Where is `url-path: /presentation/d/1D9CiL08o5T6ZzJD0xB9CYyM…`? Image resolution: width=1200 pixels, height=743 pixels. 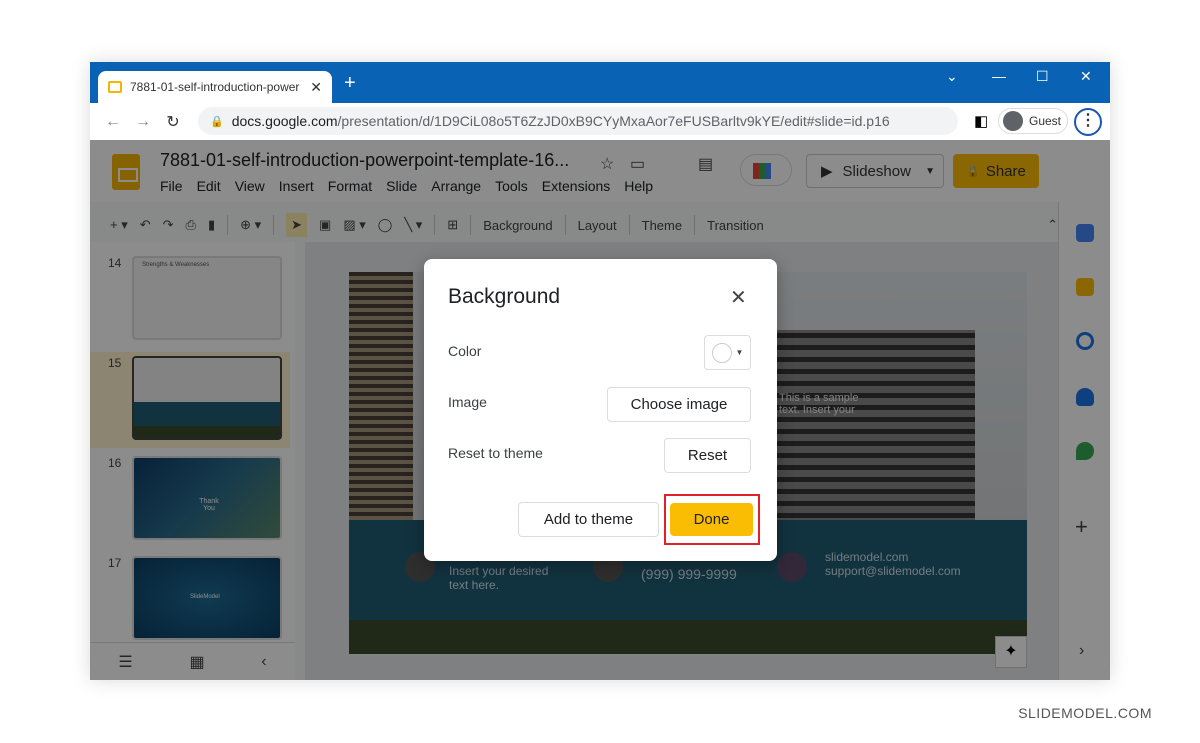 url-path: /presentation/d/1D9CiL08o5T6ZzJD0xB9CYyM… is located at coordinates (613, 121).